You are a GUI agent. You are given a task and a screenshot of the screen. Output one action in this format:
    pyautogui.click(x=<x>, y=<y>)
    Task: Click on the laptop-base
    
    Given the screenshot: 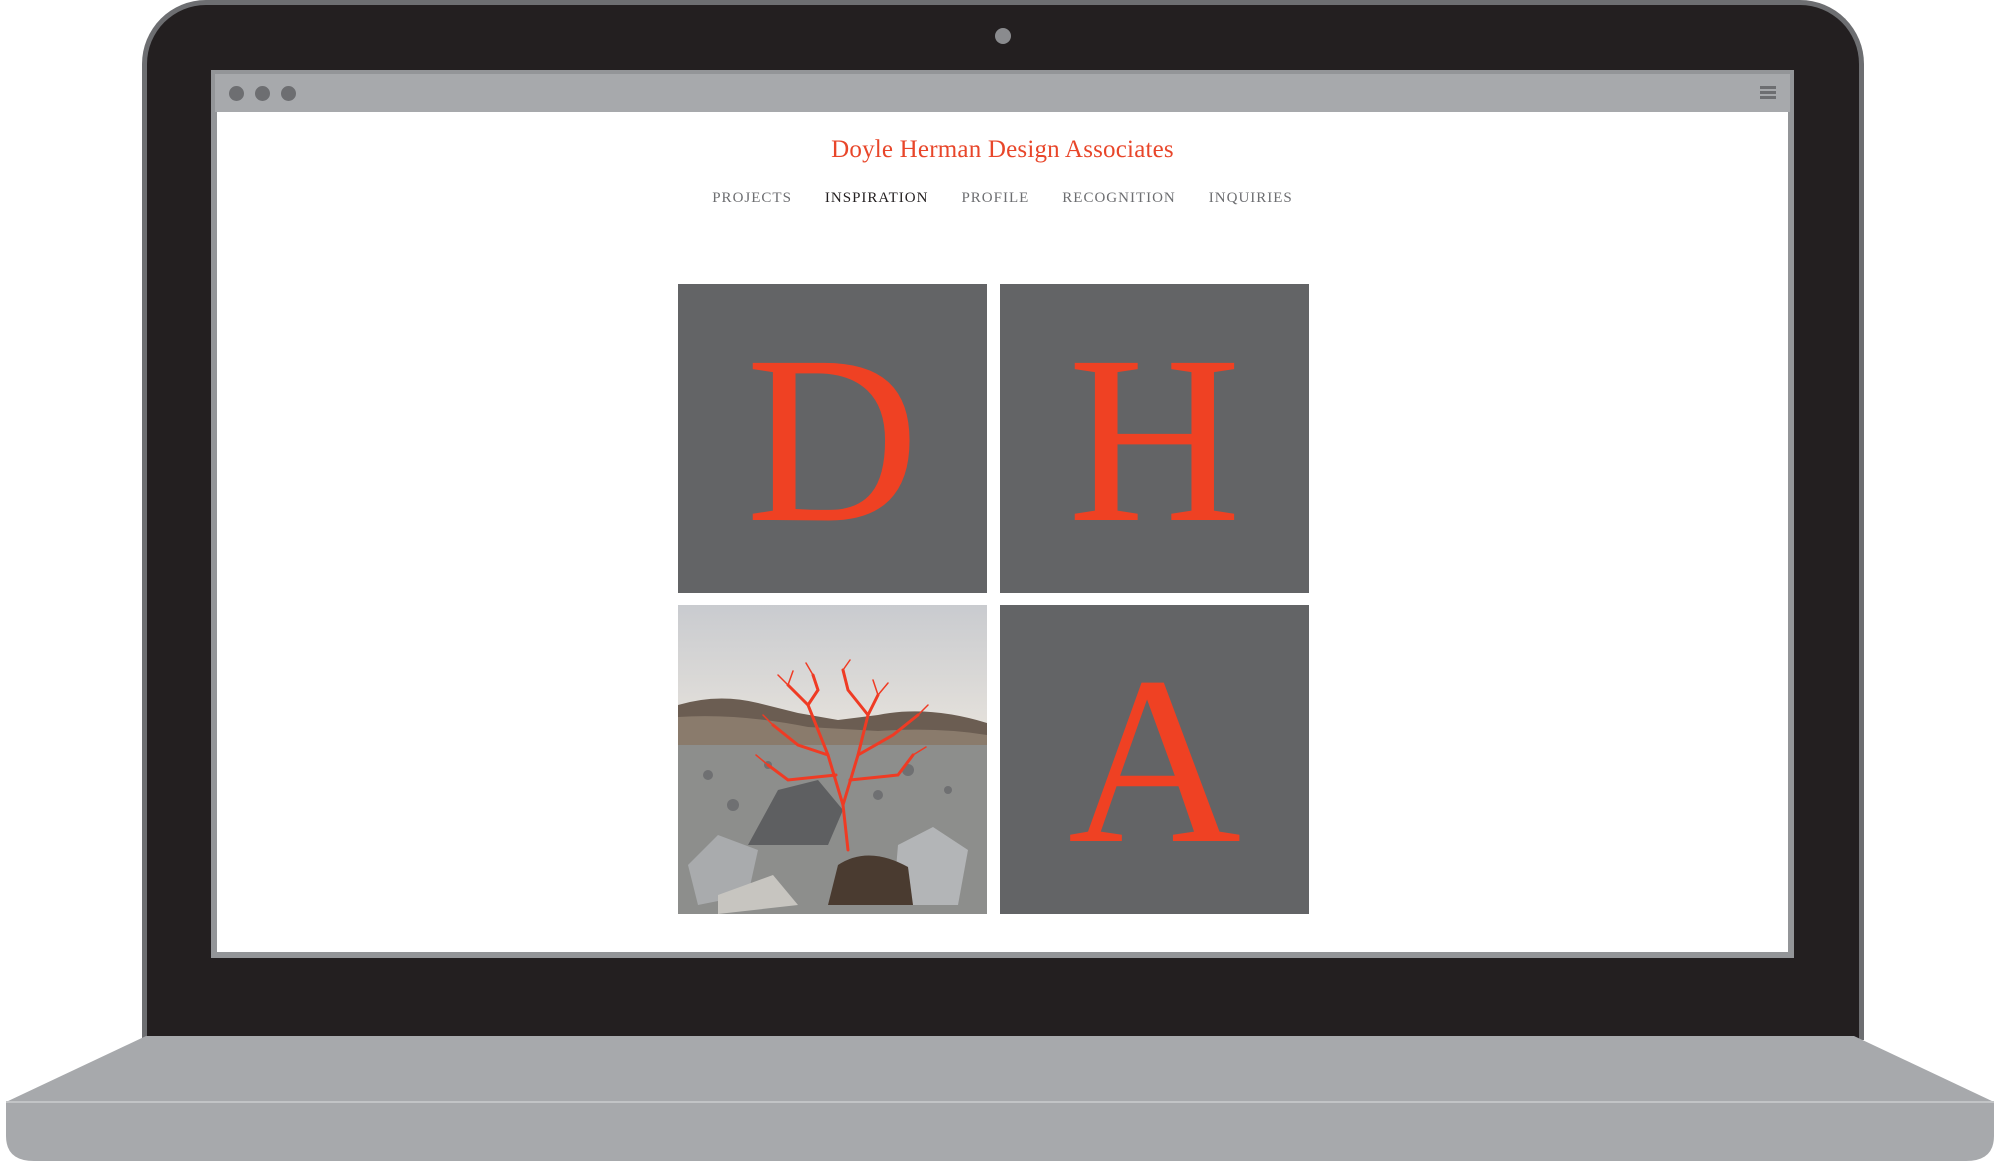 What is the action you would take?
    pyautogui.click(x=1000, y=1098)
    